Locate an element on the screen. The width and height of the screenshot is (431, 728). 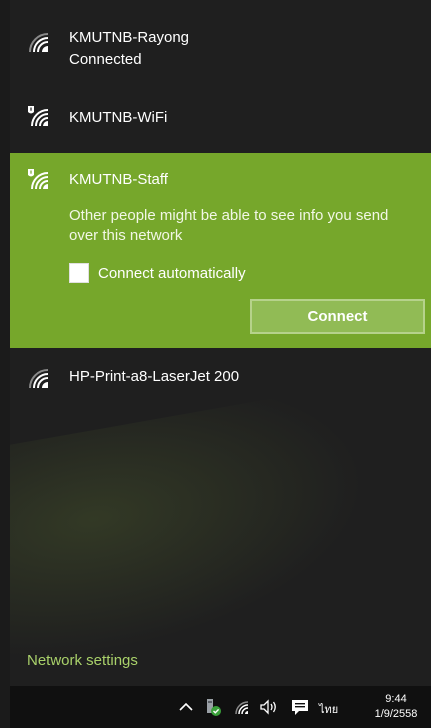
clock: 9:44 1/9/2558 is located at coordinates (396, 707).